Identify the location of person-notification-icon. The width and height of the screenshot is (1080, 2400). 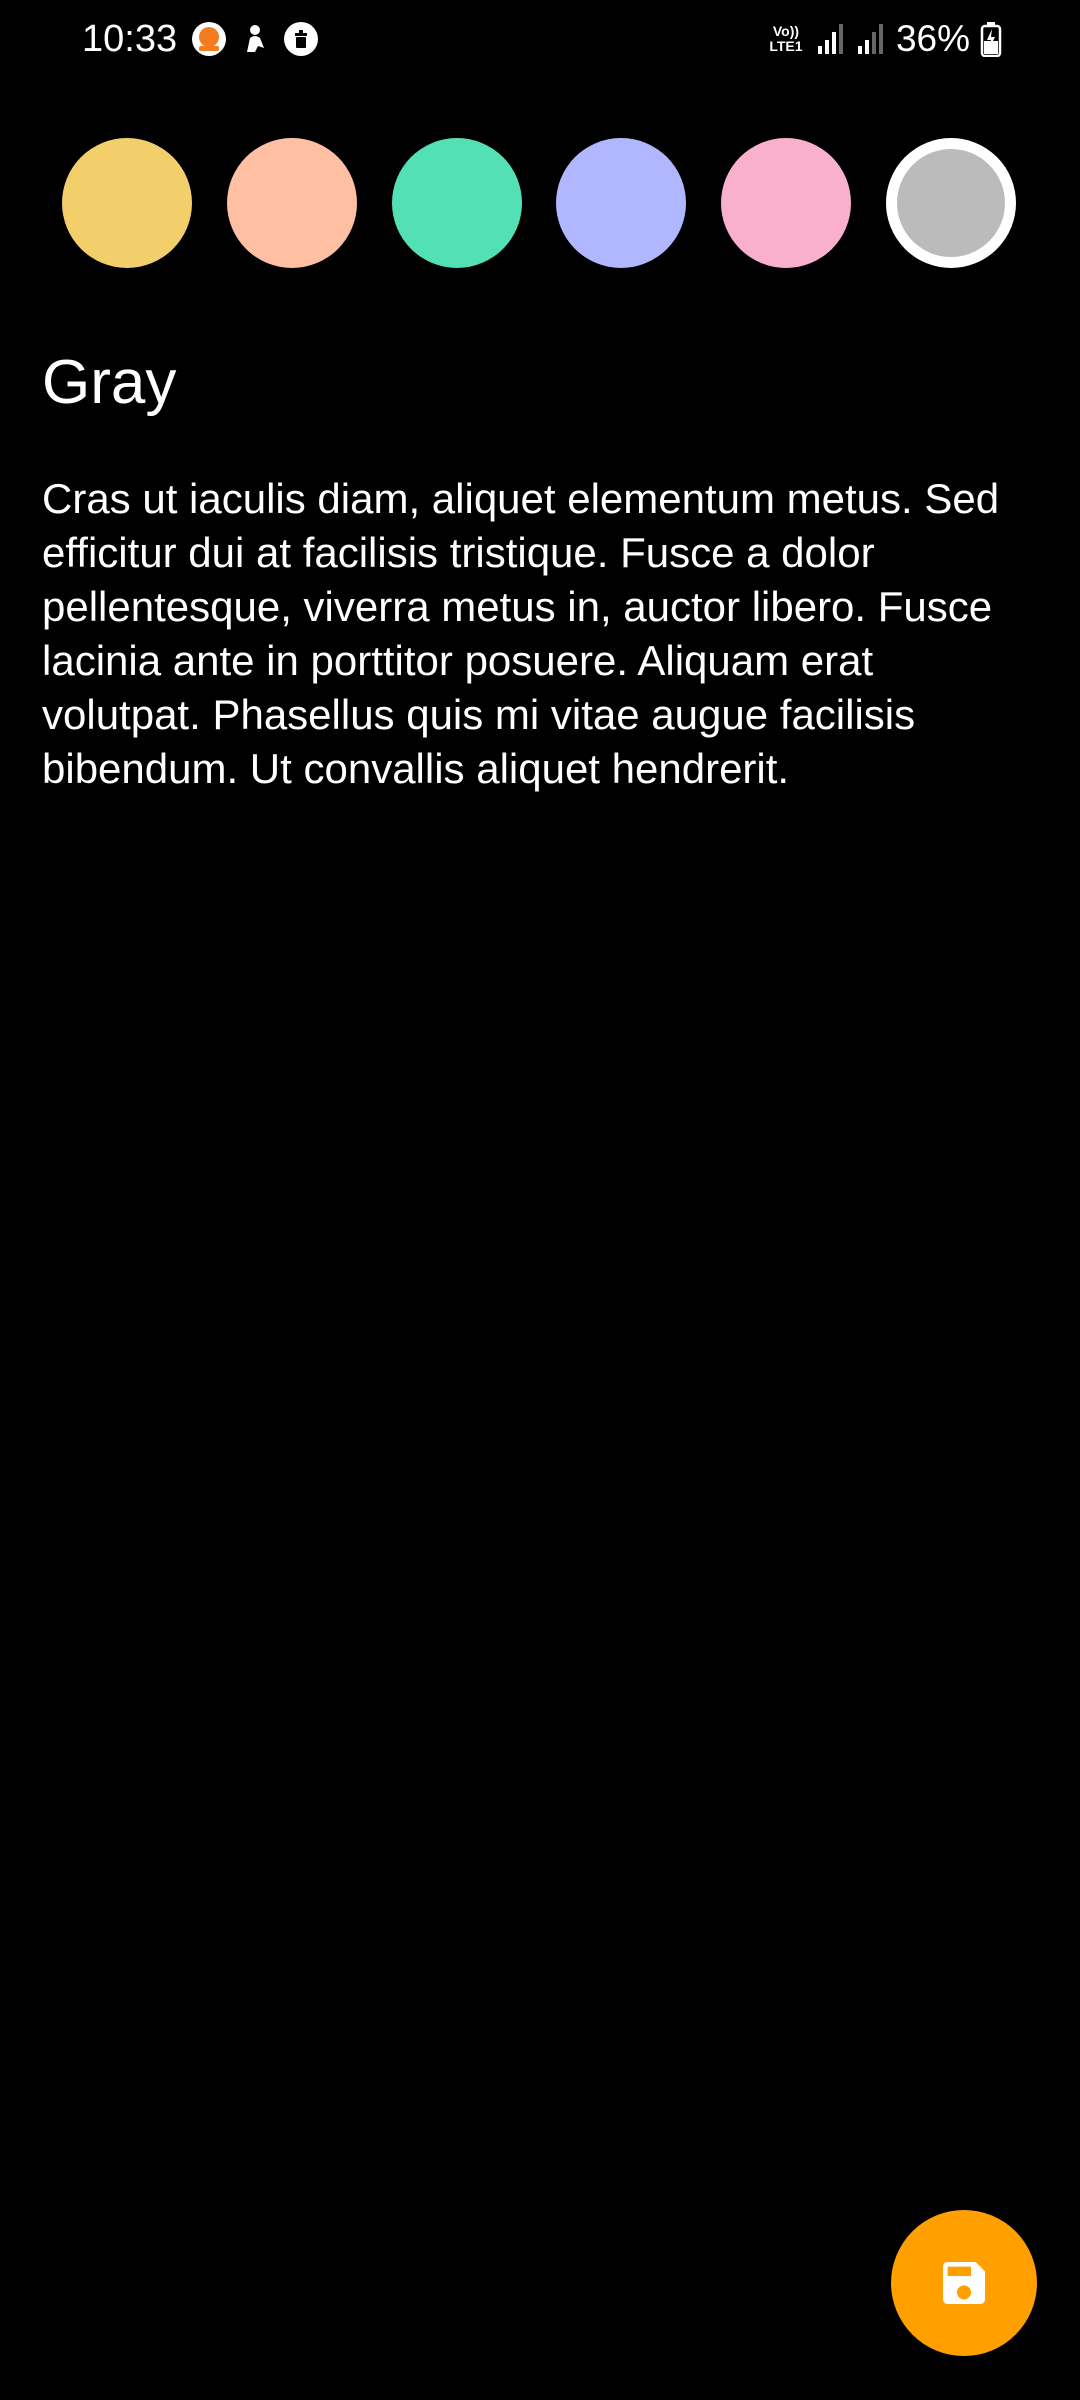
(255, 39).